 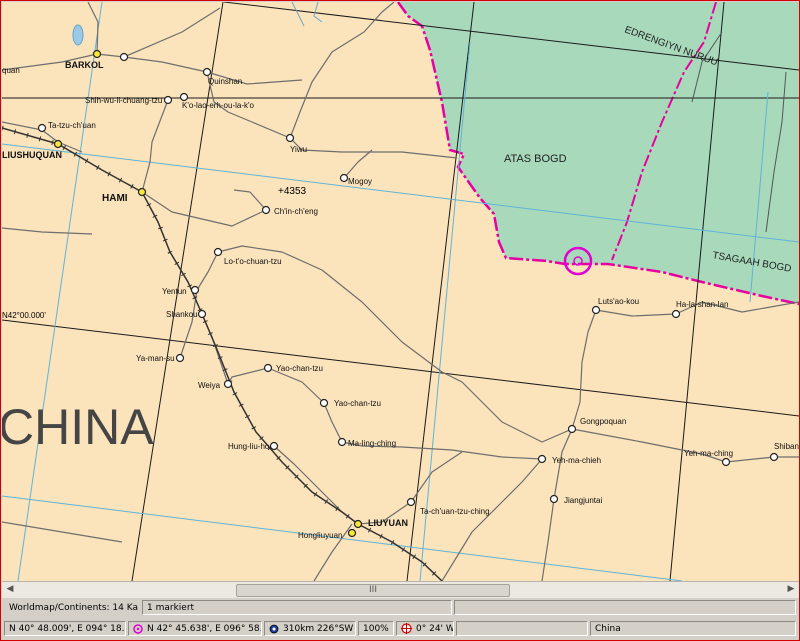 What do you see at coordinates (372, 443) in the screenshot?
I see `place-ma-ling-ching: Ma-ling-ching` at bounding box center [372, 443].